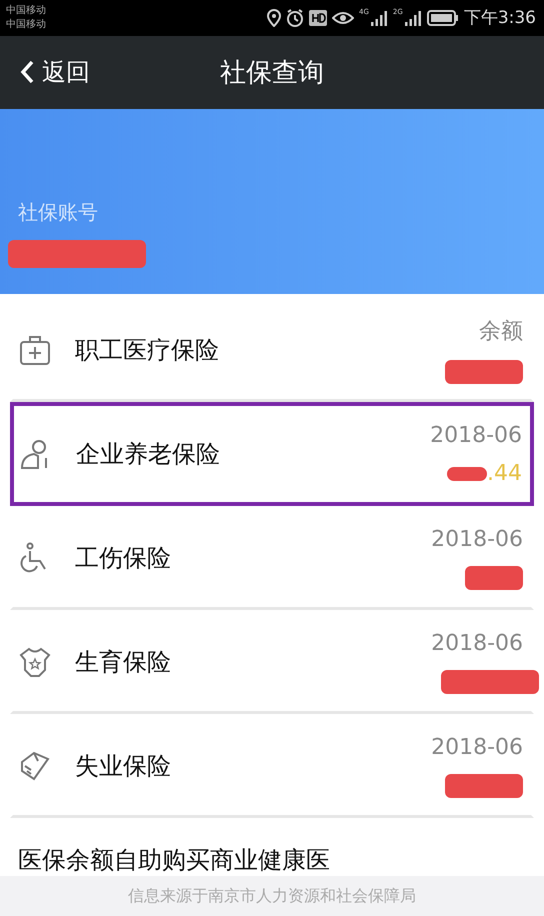 Image resolution: width=544 pixels, height=916 pixels. What do you see at coordinates (272, 350) in the screenshot?
I see `insurance-row: 职工医疗保险 余额` at bounding box center [272, 350].